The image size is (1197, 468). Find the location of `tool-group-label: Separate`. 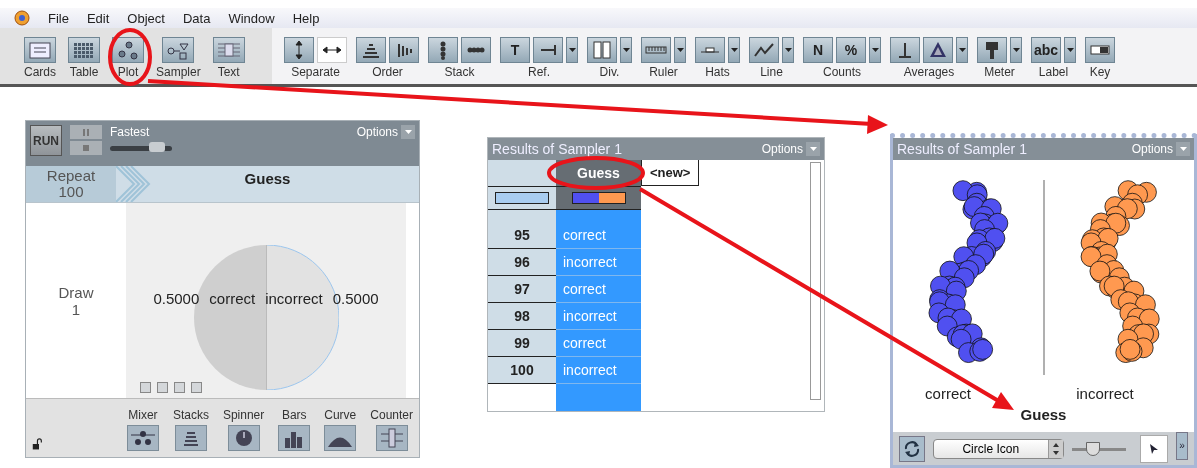

tool-group-label: Separate is located at coordinates (315, 72).